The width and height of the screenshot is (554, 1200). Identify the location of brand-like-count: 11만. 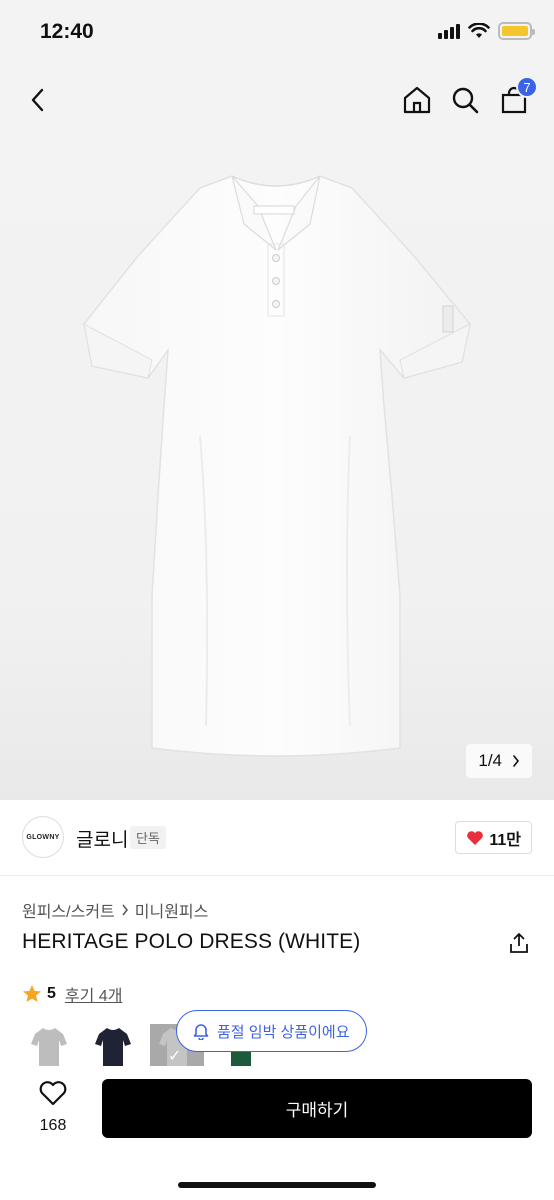
(505, 840).